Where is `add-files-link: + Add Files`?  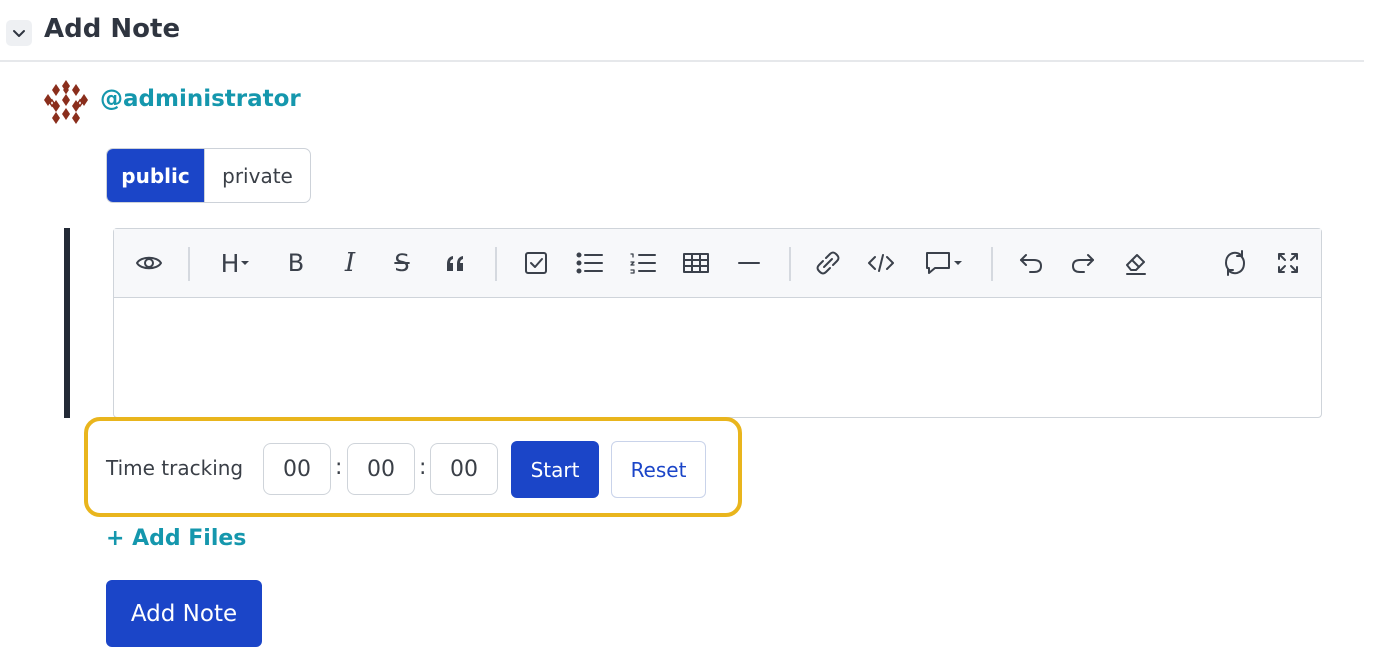
add-files-link: + Add Files is located at coordinates (176, 538).